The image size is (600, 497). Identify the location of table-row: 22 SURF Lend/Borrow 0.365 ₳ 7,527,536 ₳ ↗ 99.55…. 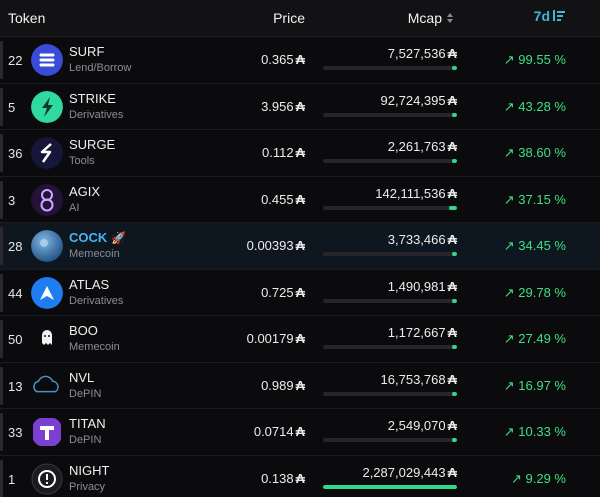
(300, 60).